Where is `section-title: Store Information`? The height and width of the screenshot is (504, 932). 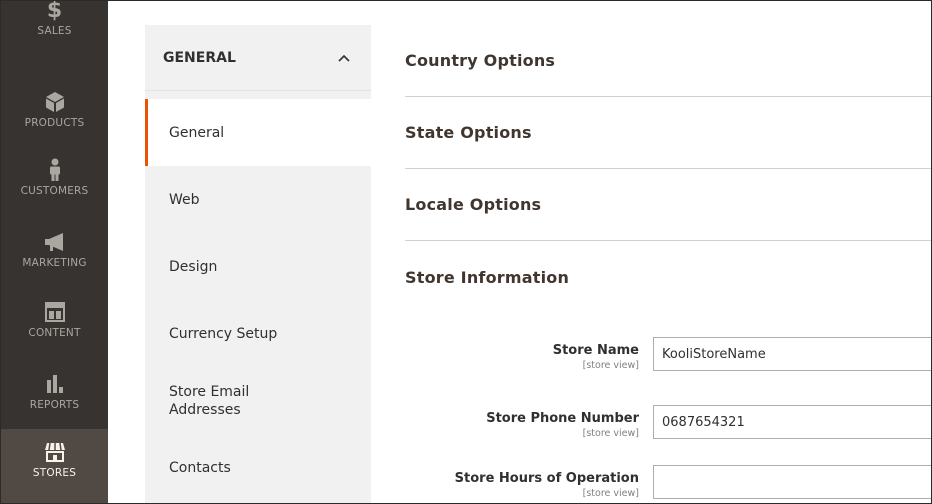
section-title: Store Information is located at coordinates (487, 277).